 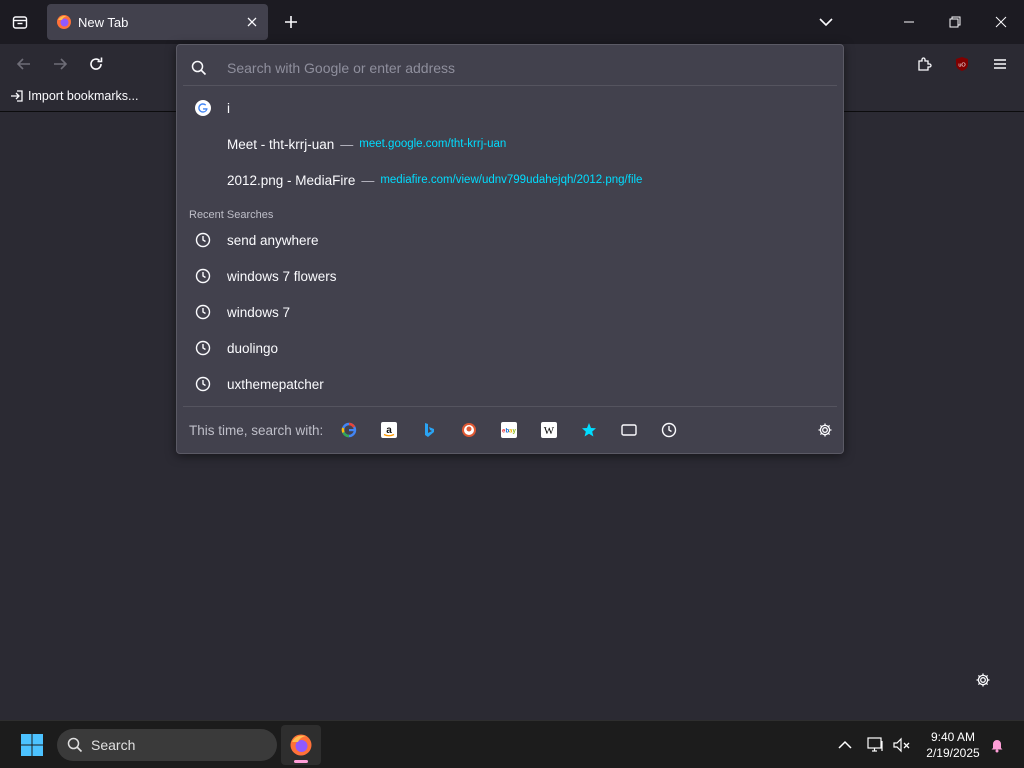 I want to click on volume-muted-icon, so click(x=902, y=745).